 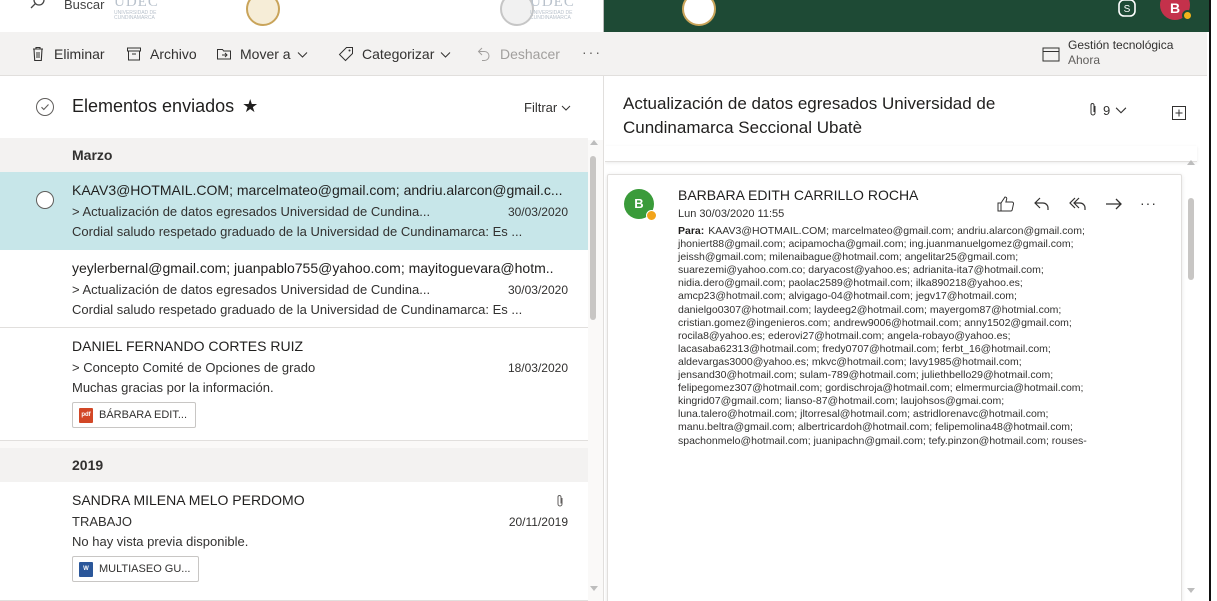 I want to click on undo-icon, so click(x=483, y=54).